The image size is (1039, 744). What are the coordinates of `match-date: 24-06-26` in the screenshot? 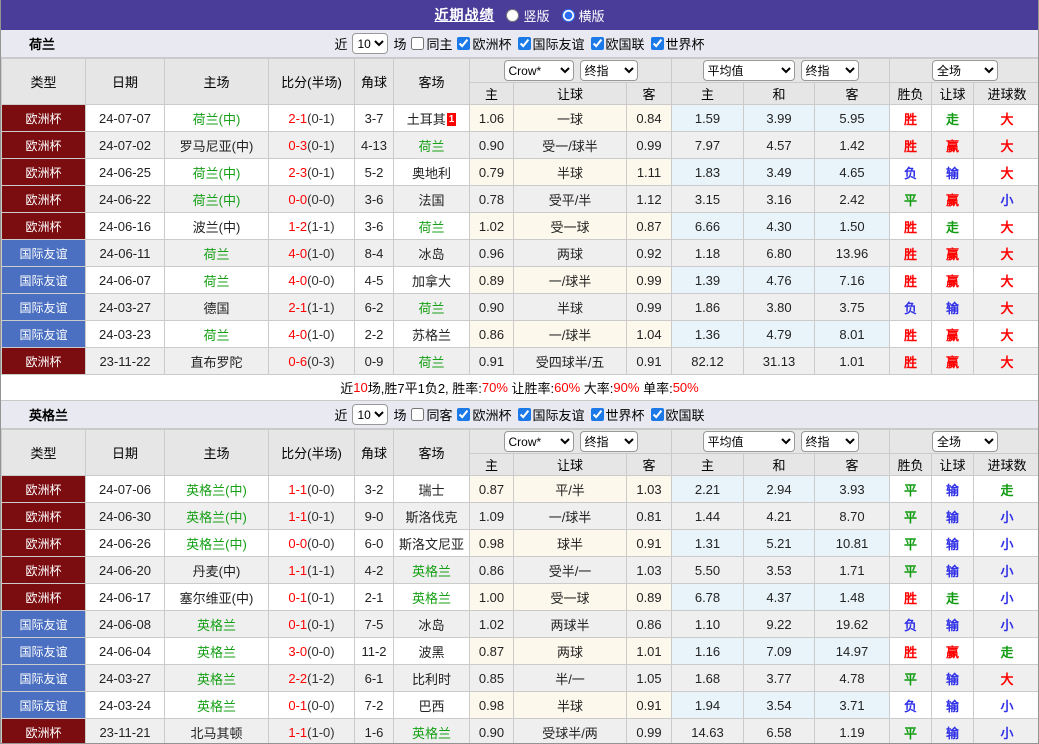 It's located at (125, 543).